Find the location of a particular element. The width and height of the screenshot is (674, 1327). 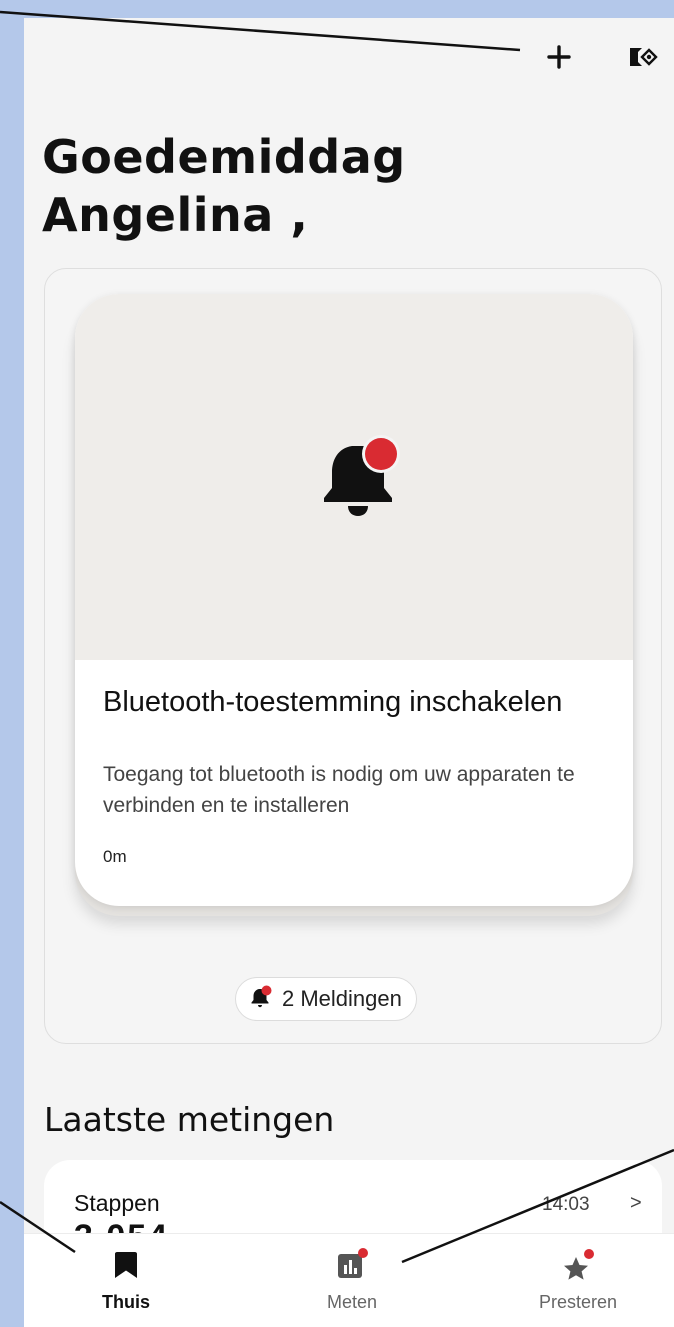

bell-small-icon is located at coordinates (261, 999).